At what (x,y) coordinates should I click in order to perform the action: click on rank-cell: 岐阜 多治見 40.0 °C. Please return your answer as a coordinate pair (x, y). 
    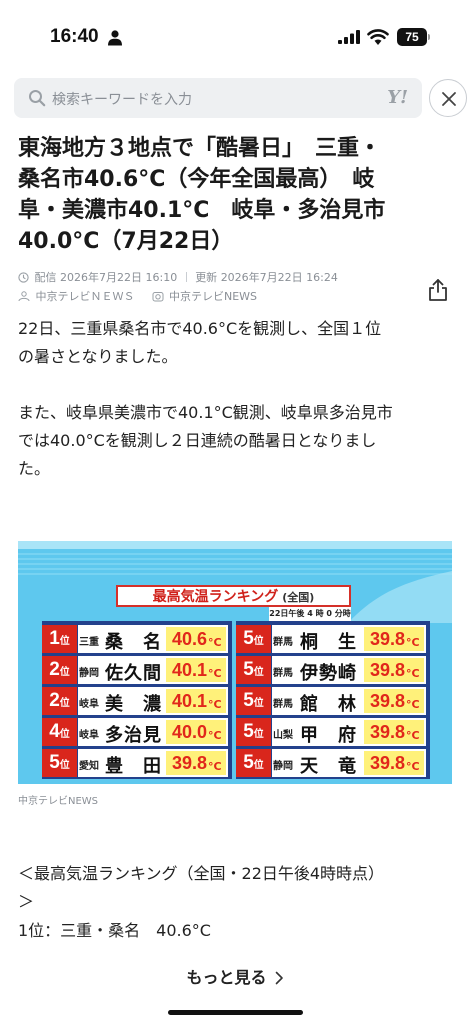
    Looking at the image, I should click on (153, 732).